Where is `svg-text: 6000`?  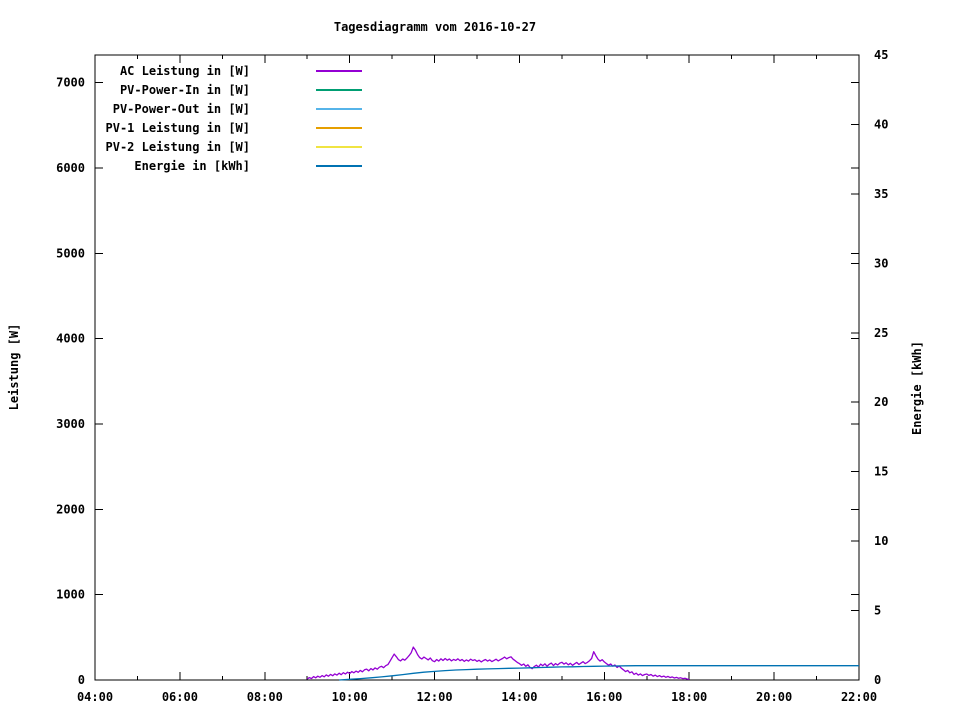 svg-text: 6000 is located at coordinates (70, 168).